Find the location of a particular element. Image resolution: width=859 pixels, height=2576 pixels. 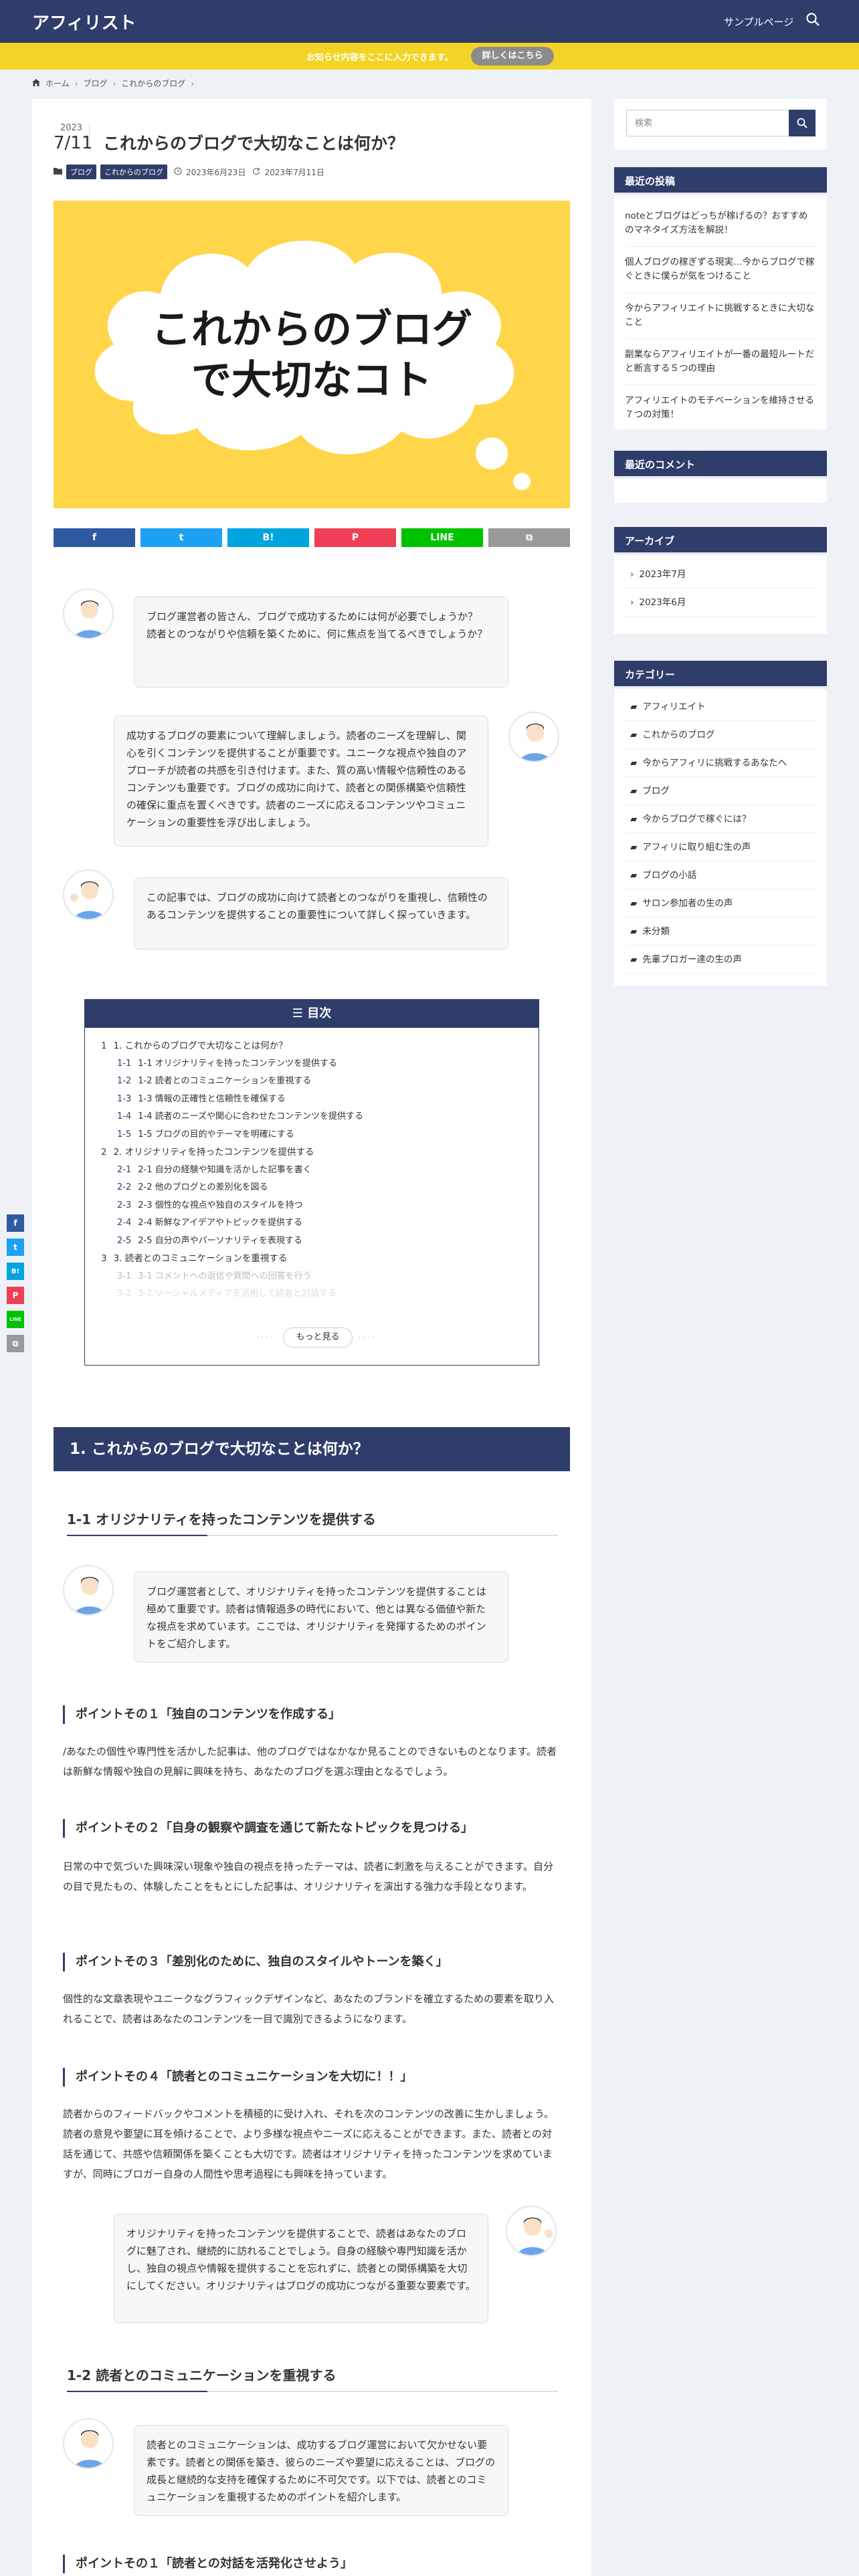

toc-item-number: 1-3 is located at coordinates (124, 1098).